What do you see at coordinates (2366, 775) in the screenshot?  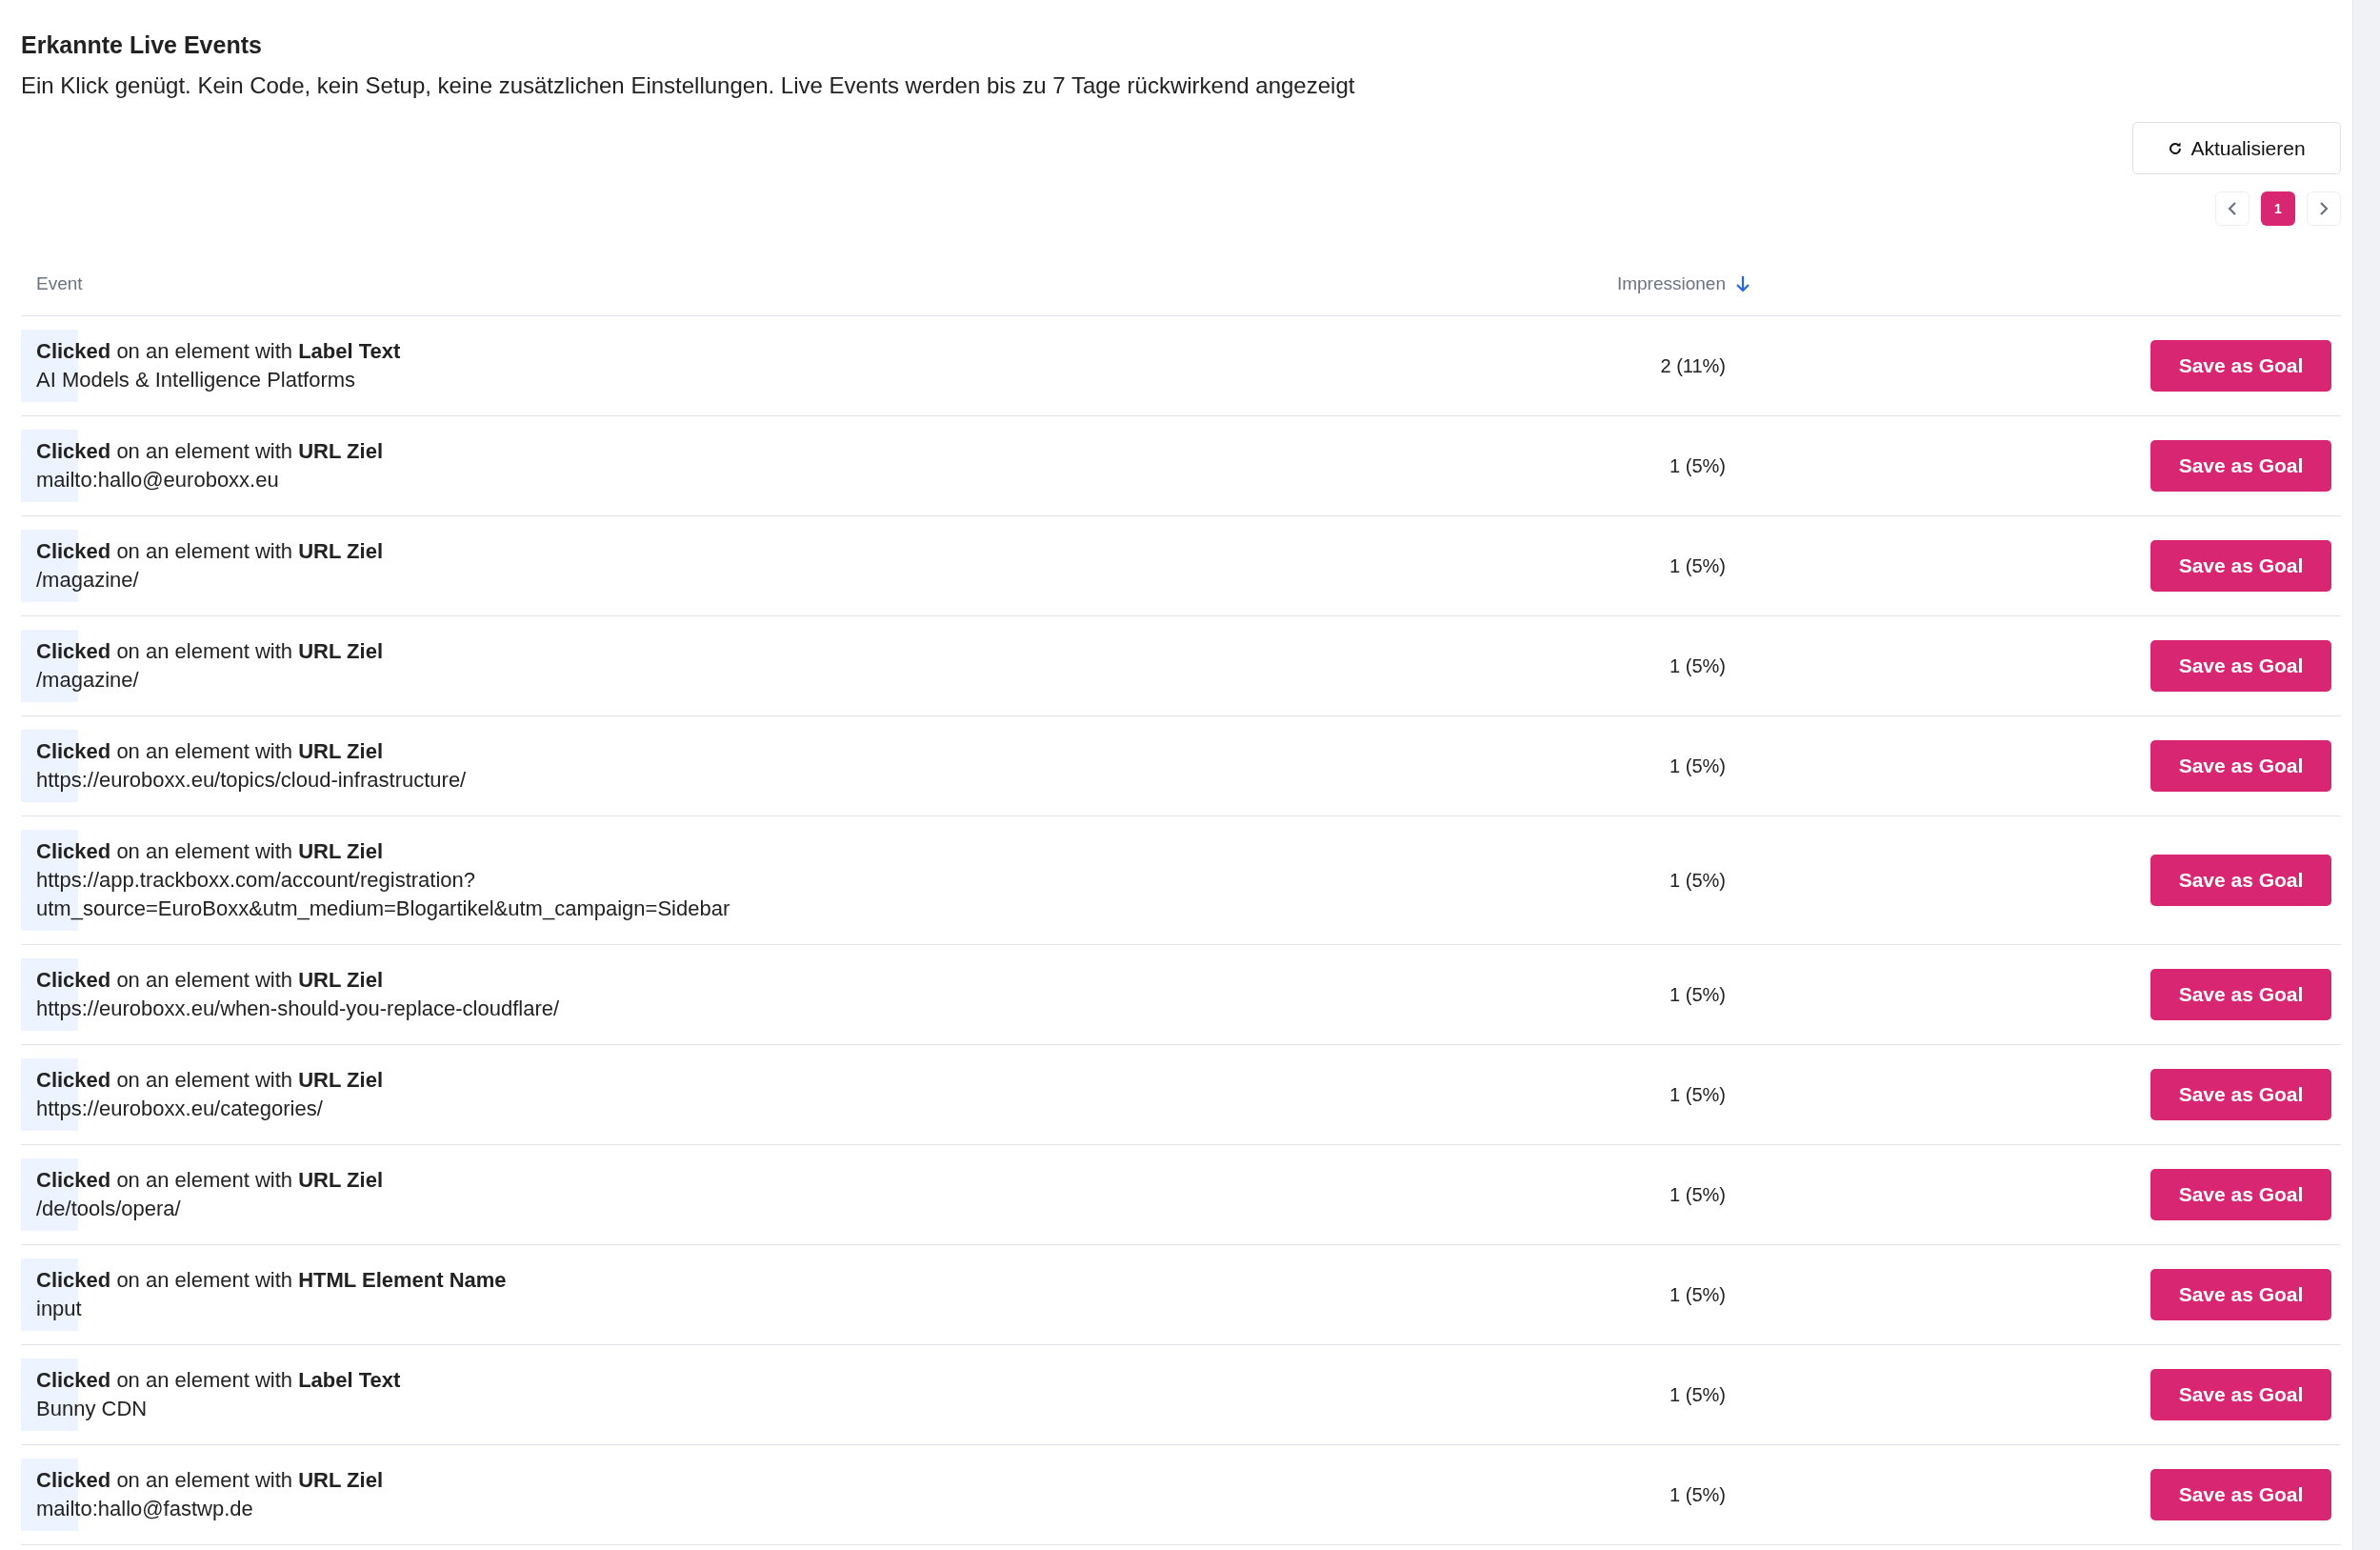 I see `scrollbar` at bounding box center [2366, 775].